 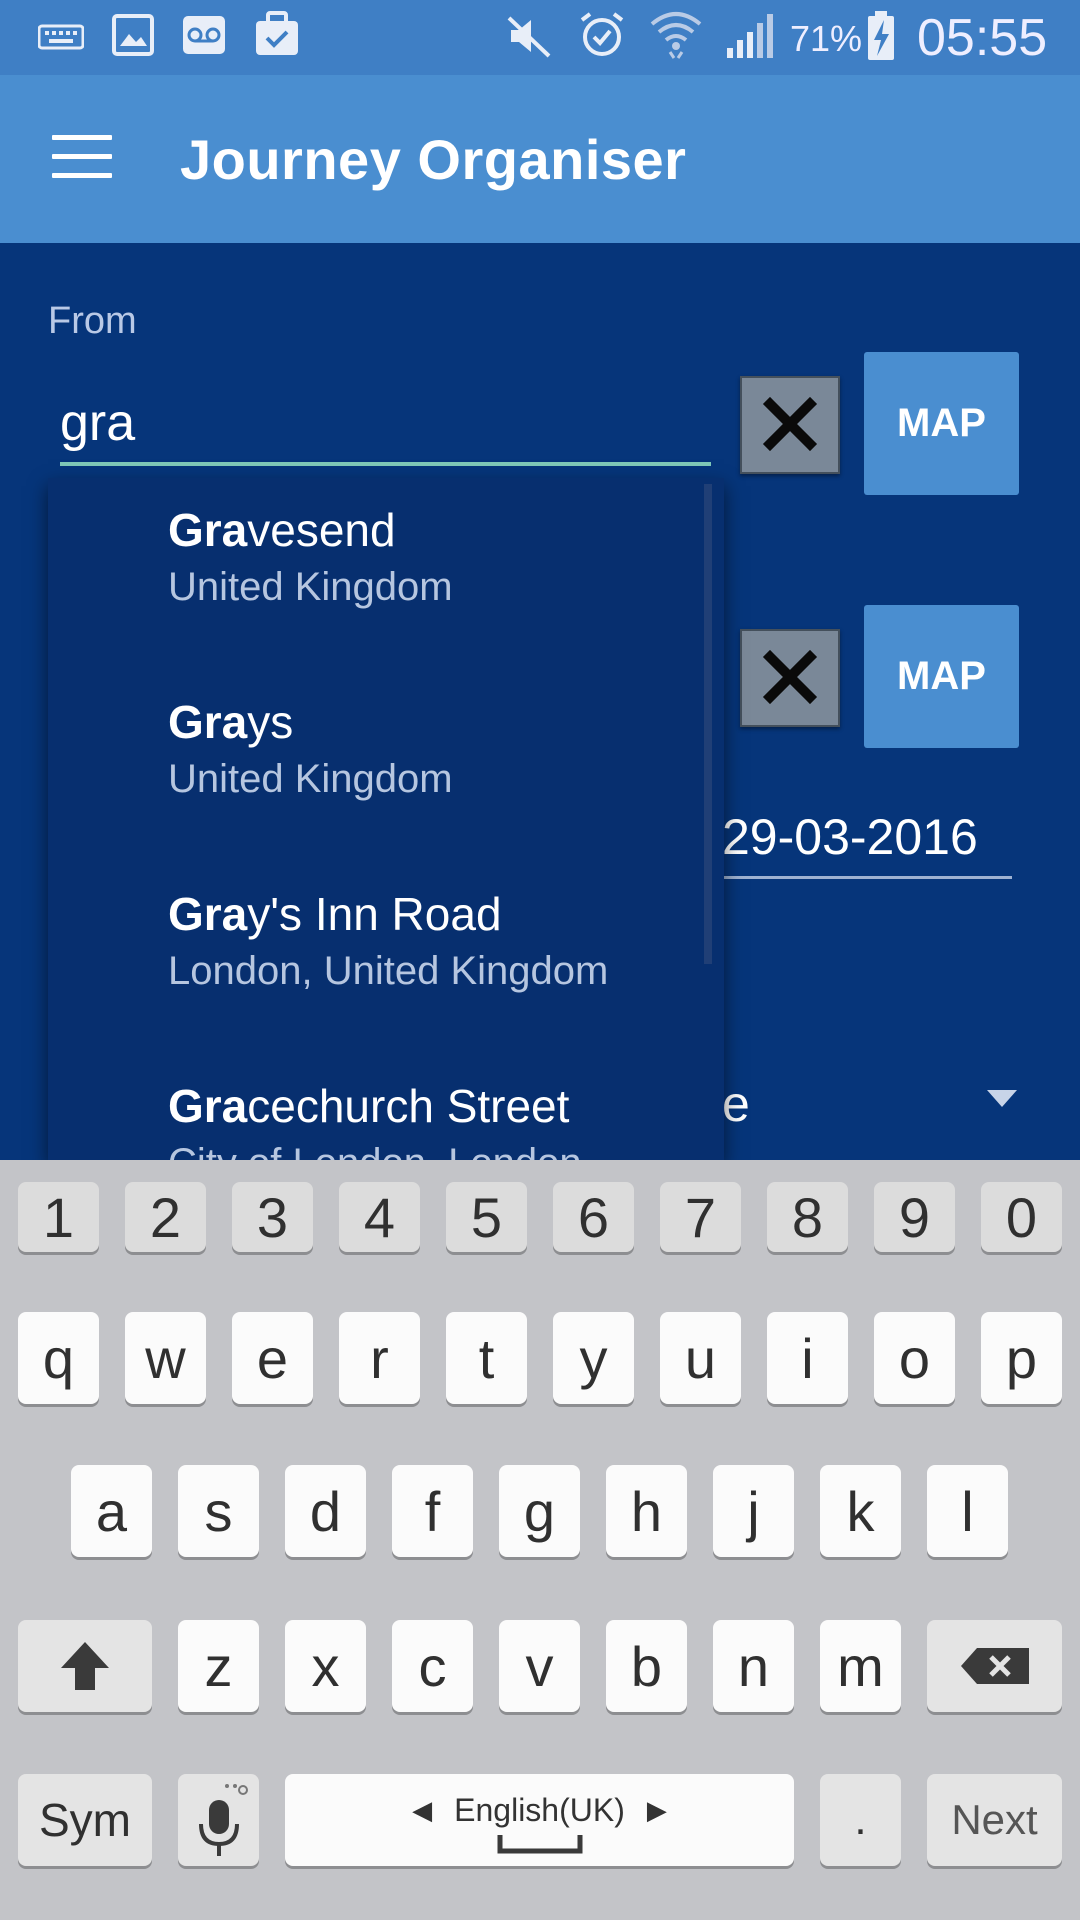 I want to click on keyboard-language-label: English(UK), so click(x=539, y=1809).